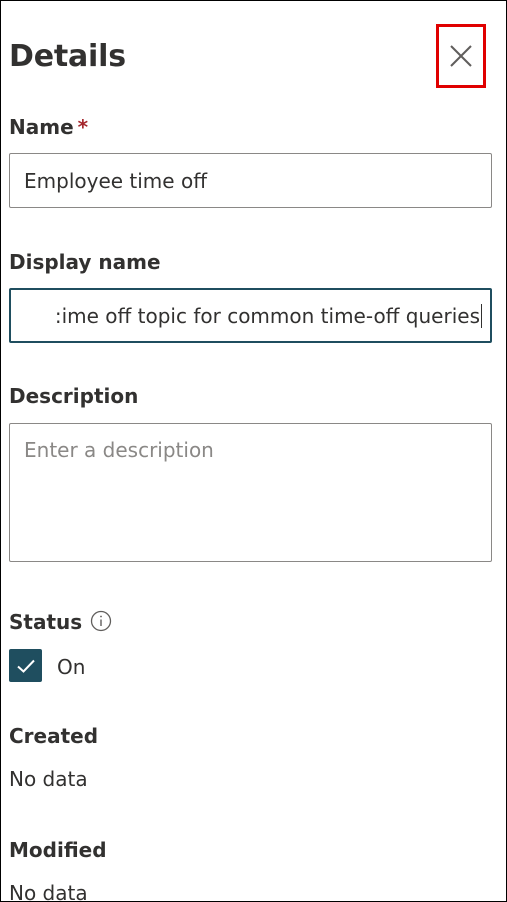 The width and height of the screenshot is (507, 902). Describe the element at coordinates (115, 180) in the screenshot. I see `name-input-value: Employee time off` at that location.